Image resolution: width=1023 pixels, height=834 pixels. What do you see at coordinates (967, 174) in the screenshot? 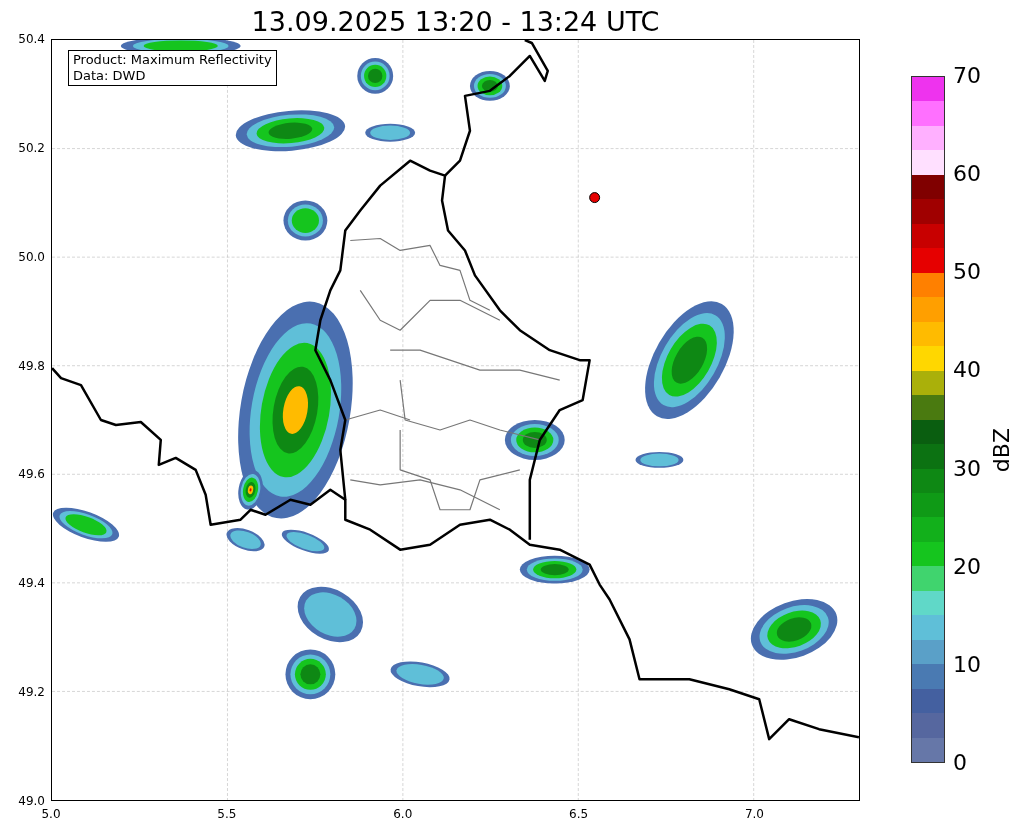
I see `colorbar-tick-label: 60` at bounding box center [967, 174].